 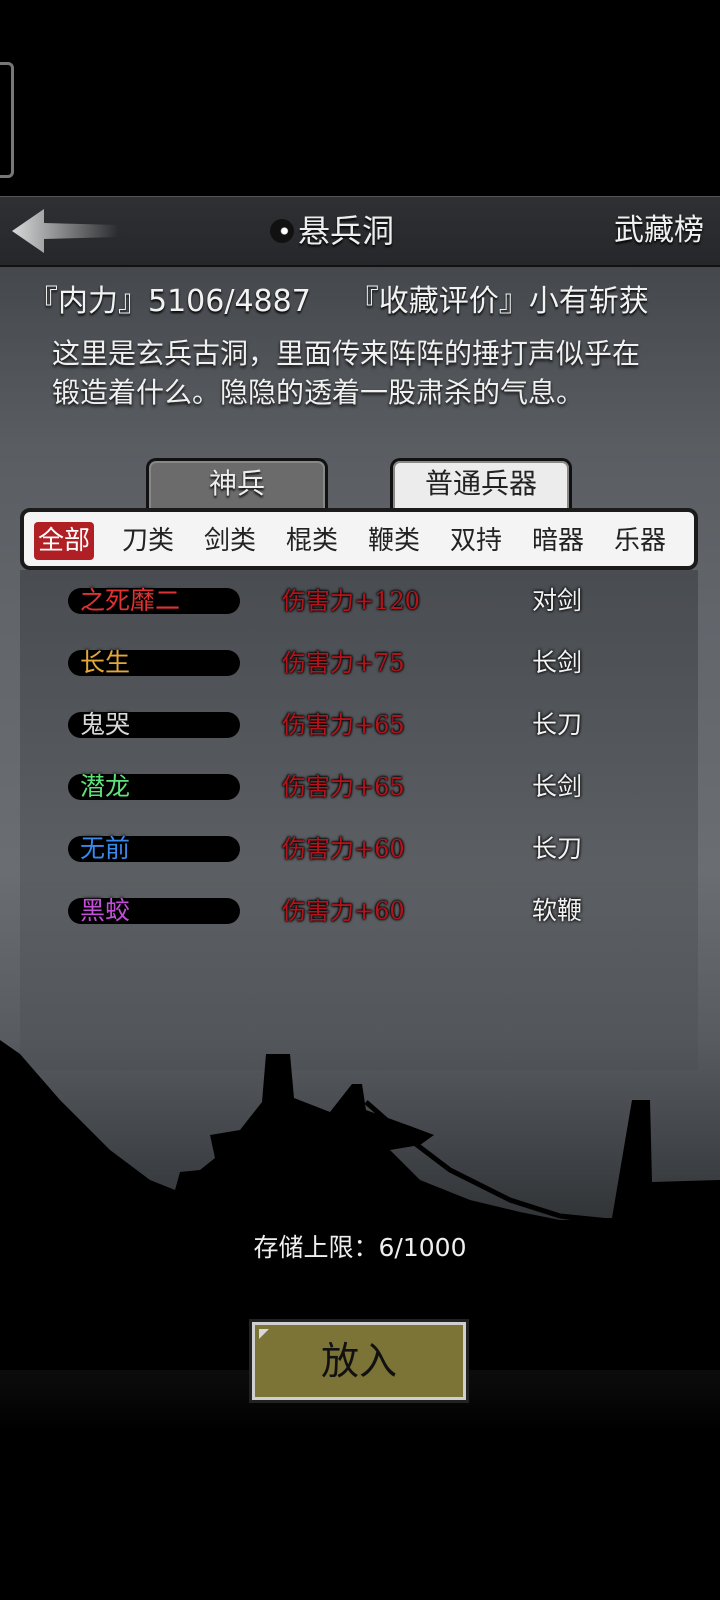 What do you see at coordinates (359, 539) in the screenshot?
I see `category-filter-bar: 全部 刀类 剑类 棍类 鞭类 双持 暗器 乐器` at bounding box center [359, 539].